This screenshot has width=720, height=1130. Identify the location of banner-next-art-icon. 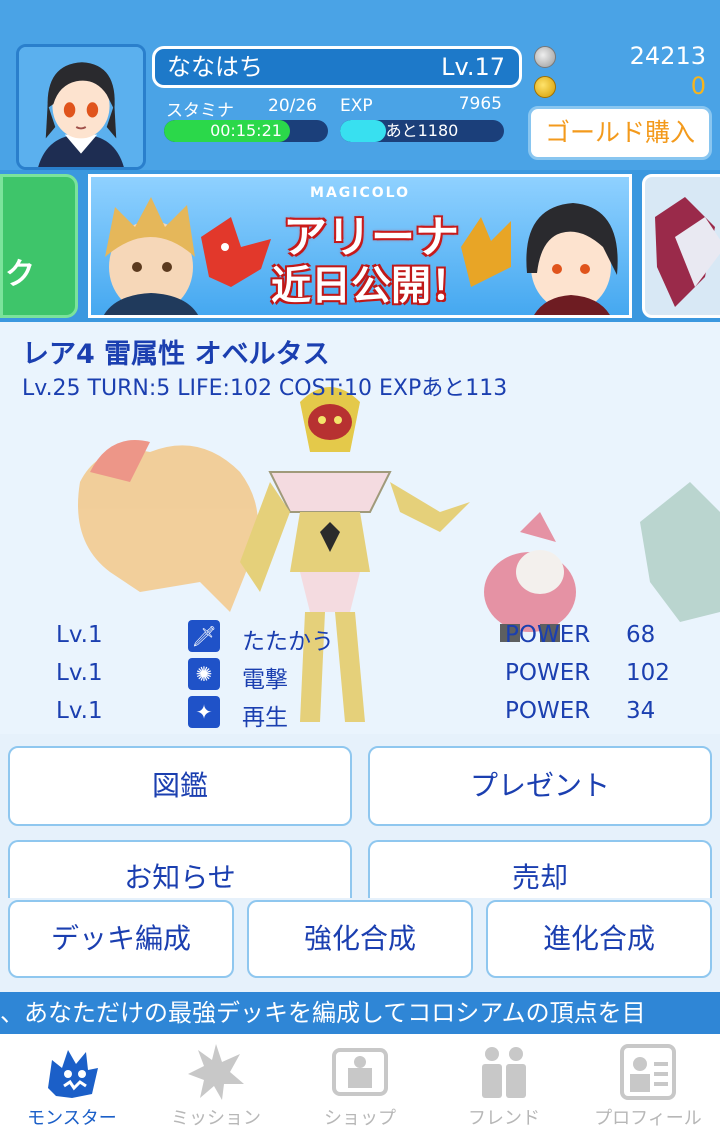
(687, 252).